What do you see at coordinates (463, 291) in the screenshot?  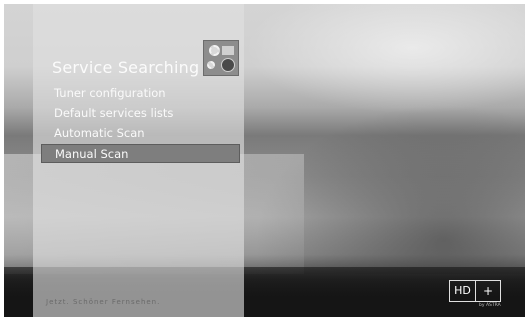 I see `hd-logo-text: HD` at bounding box center [463, 291].